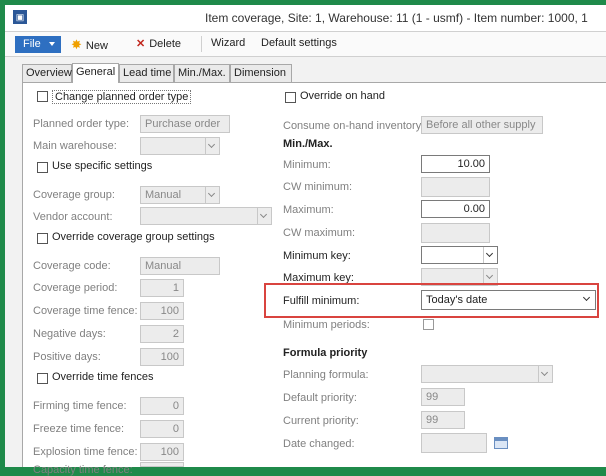 Image resolution: width=606 pixels, height=476 pixels. I want to click on firming-time-fence-field: 0, so click(162, 406).